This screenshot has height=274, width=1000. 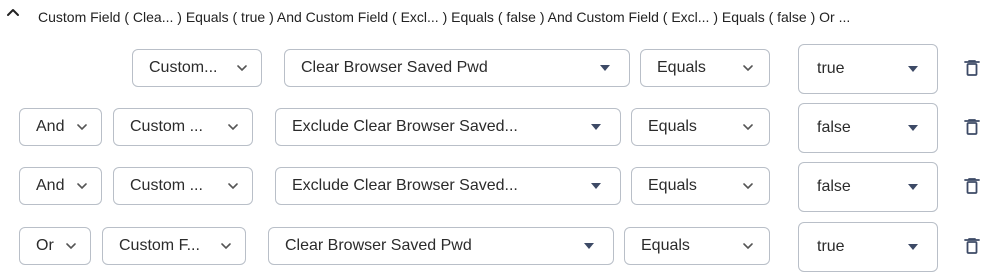 What do you see at coordinates (45, 245) in the screenshot?
I see `connector-label: Or` at bounding box center [45, 245].